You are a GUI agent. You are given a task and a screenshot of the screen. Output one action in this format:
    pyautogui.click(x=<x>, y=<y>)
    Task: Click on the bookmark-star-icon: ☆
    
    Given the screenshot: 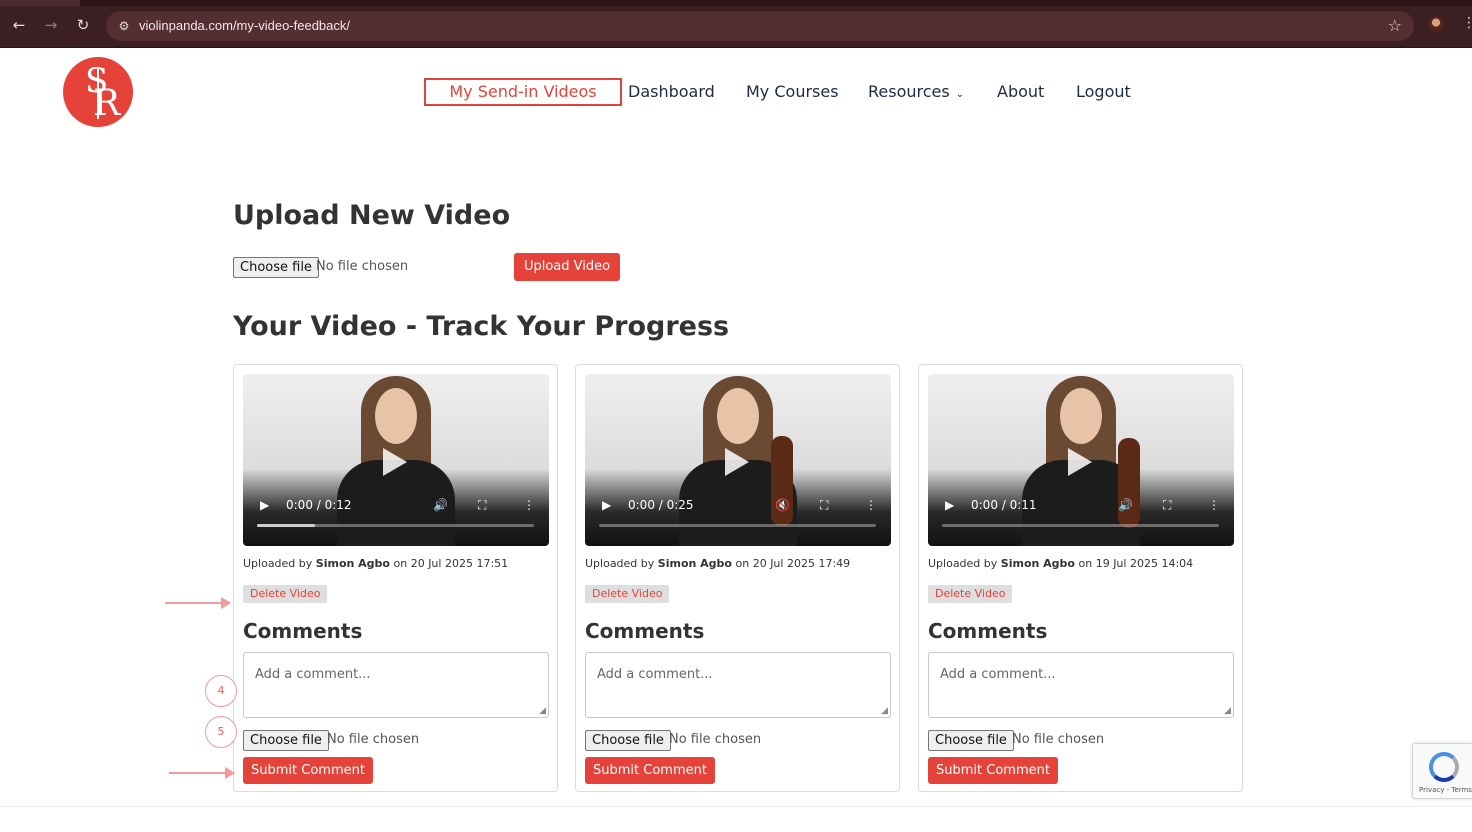 What is the action you would take?
    pyautogui.click(x=1395, y=25)
    